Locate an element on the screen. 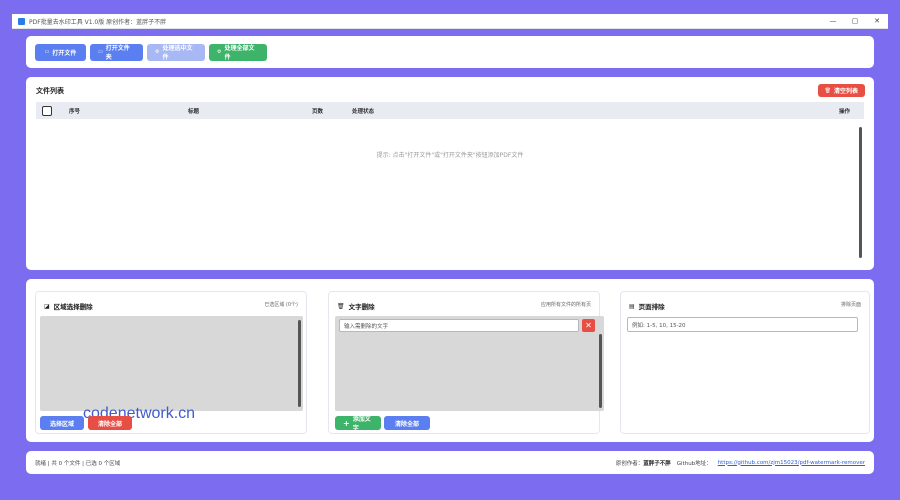 This screenshot has height=500, width=900. select-region-button: 选择区域 is located at coordinates (62, 423).